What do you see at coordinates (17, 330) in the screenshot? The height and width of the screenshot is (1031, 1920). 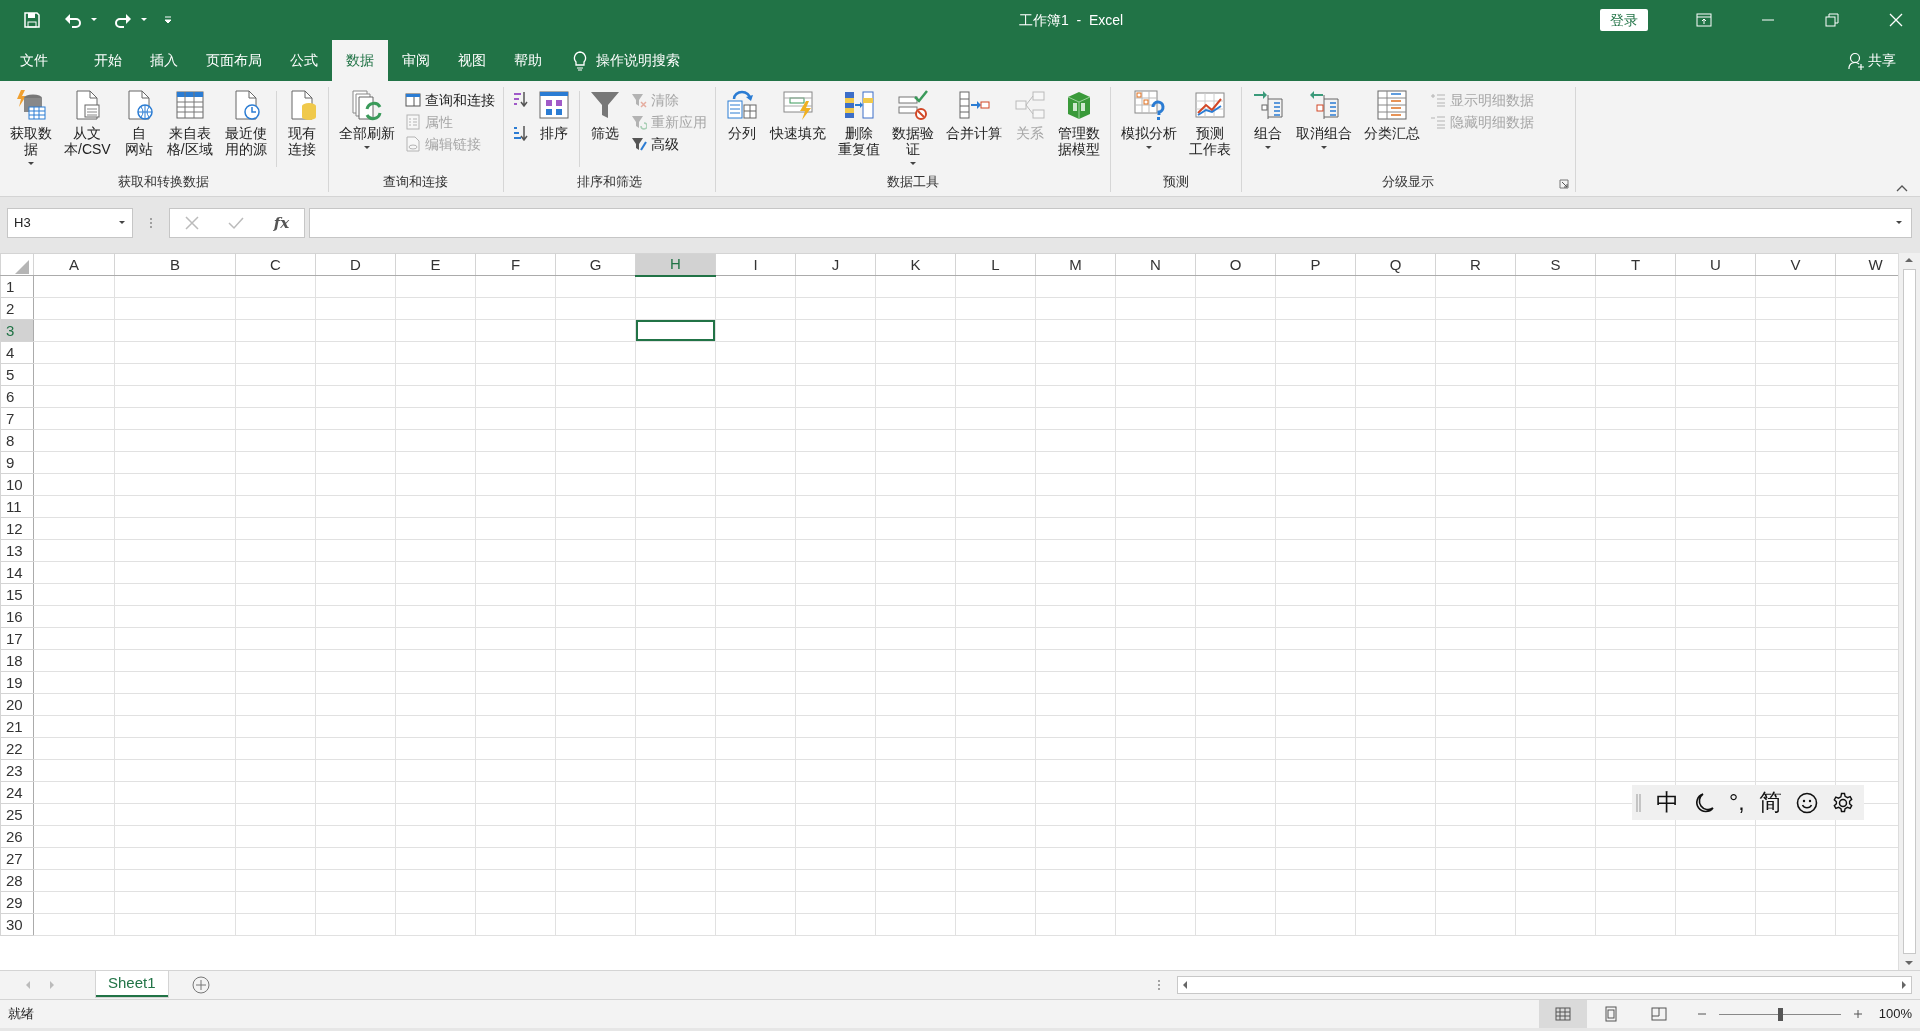 I see `row-header: 3` at bounding box center [17, 330].